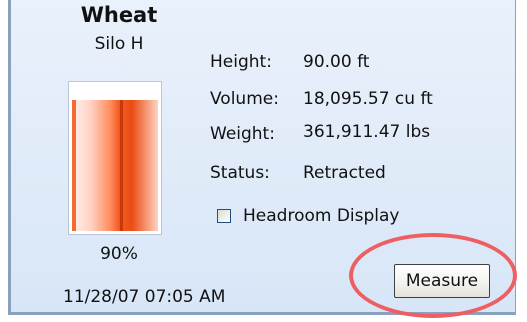 This screenshot has width=527, height=322. Describe the element at coordinates (224, 216) in the screenshot. I see `headroom-display-checkbox` at that location.